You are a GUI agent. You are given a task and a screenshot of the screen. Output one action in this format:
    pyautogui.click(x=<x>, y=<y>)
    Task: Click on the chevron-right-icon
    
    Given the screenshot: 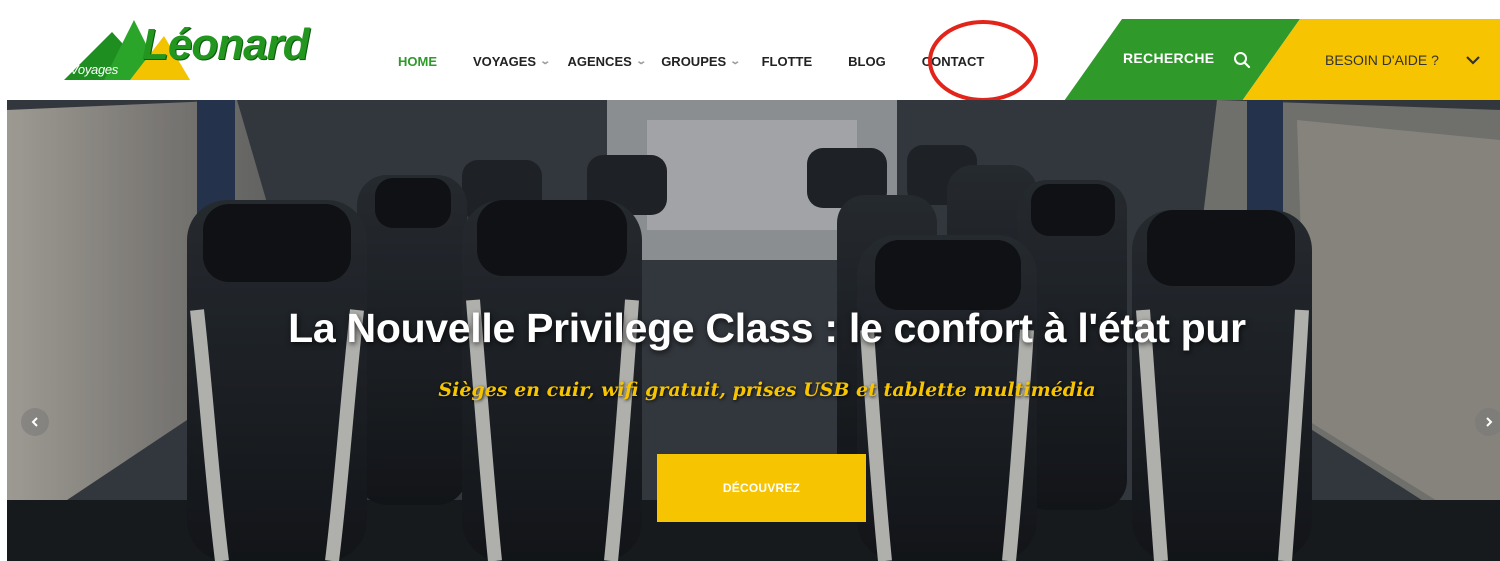 What is the action you would take?
    pyautogui.click(x=1489, y=422)
    